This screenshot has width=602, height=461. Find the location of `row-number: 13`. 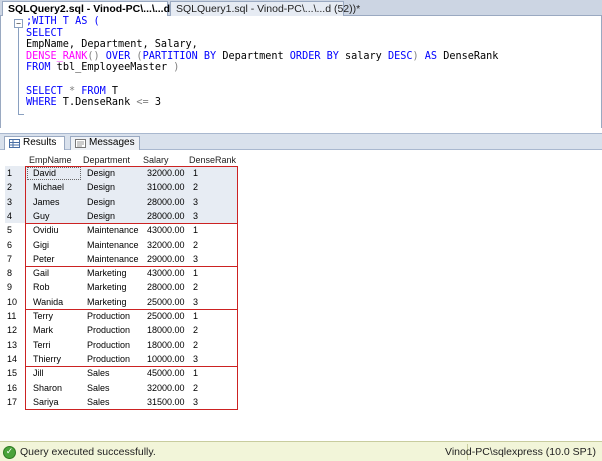

row-number: 13 is located at coordinates (15, 345).